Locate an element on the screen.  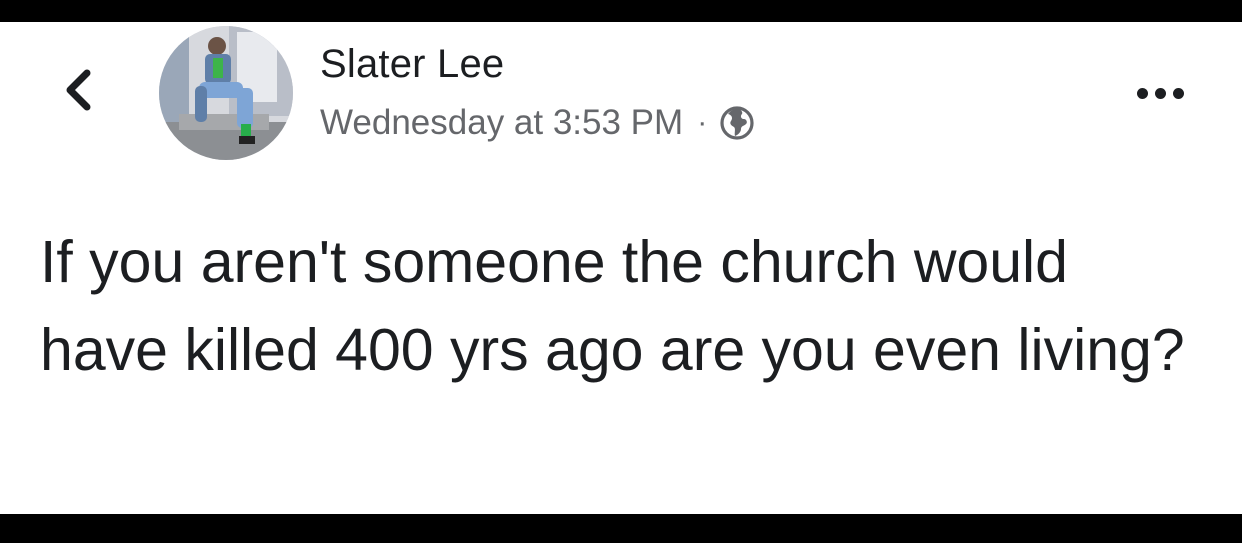
chevron-left-icon is located at coordinates (78, 90).